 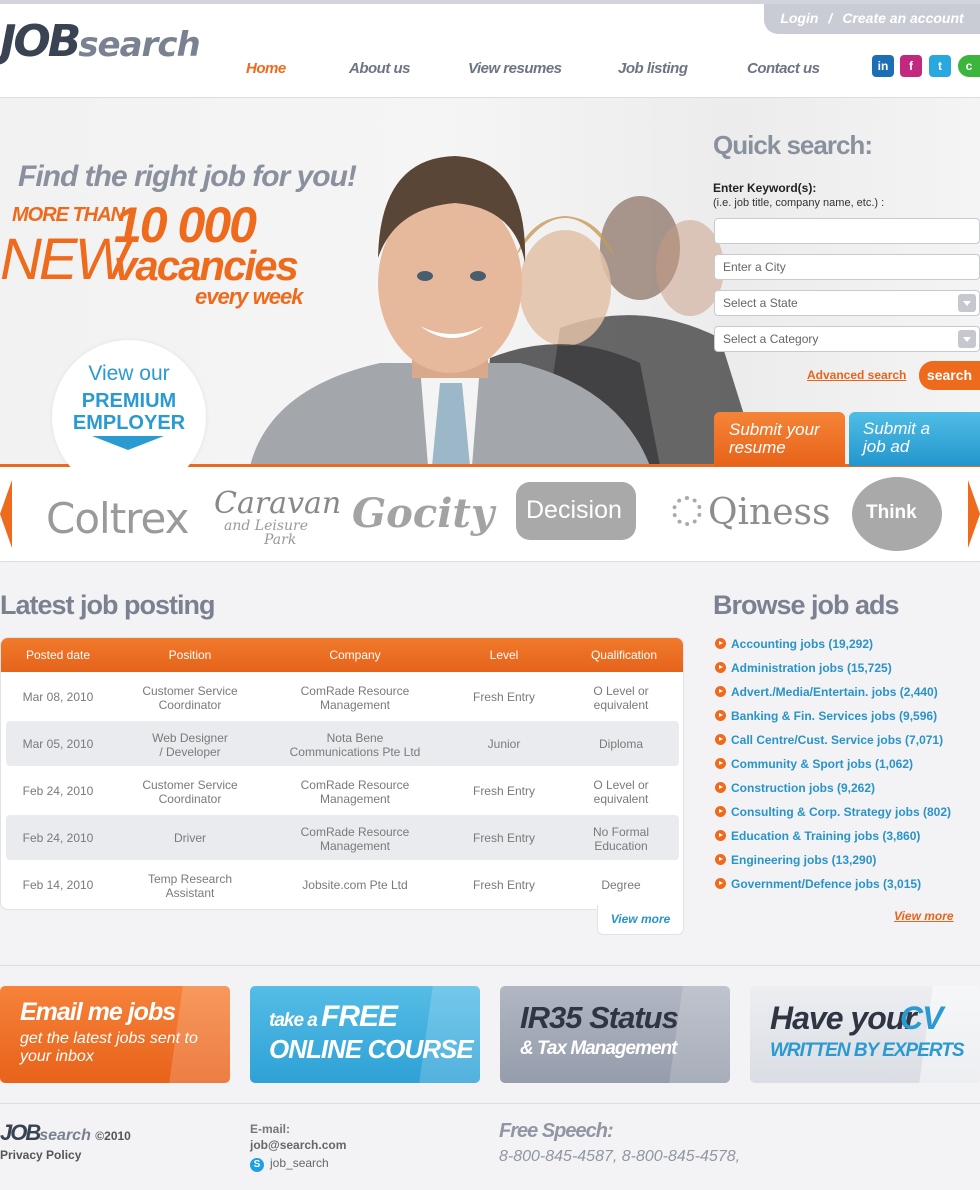 I want to click on nav-view-resumes: View resumes, so click(x=515, y=68).